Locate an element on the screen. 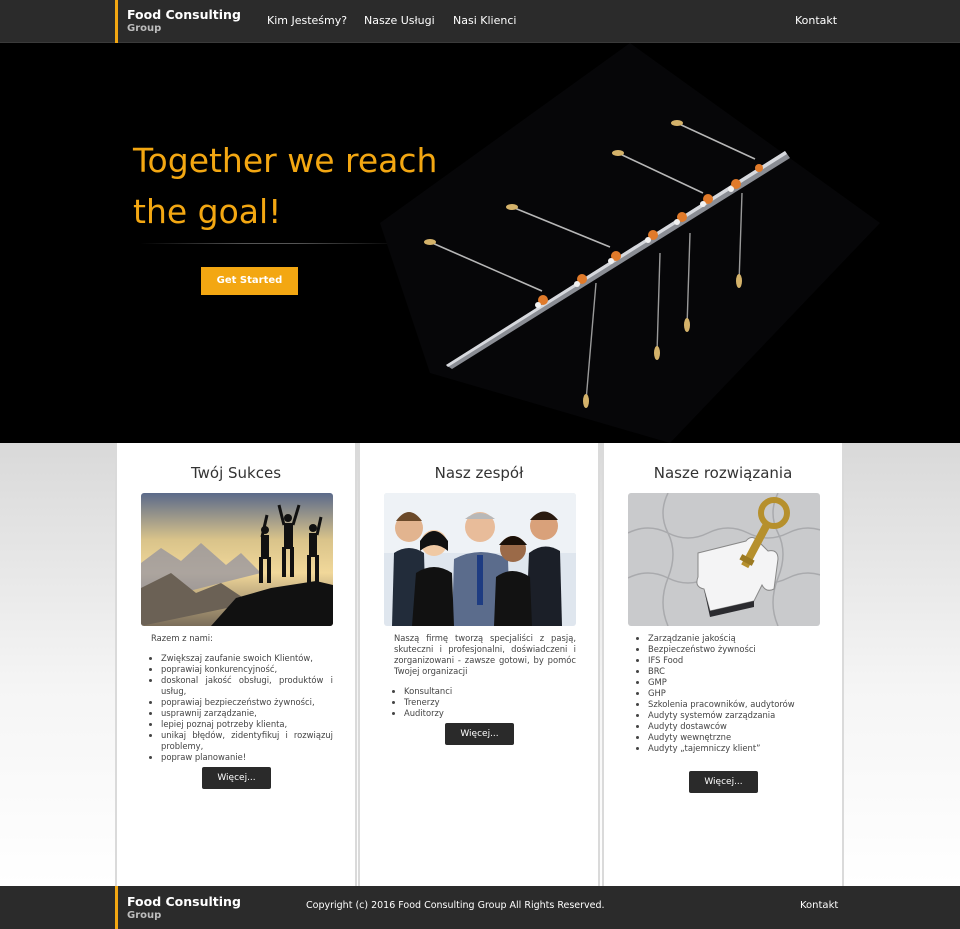 This screenshot has width=960, height=929. list-item: Konsultanci is located at coordinates (490, 691).